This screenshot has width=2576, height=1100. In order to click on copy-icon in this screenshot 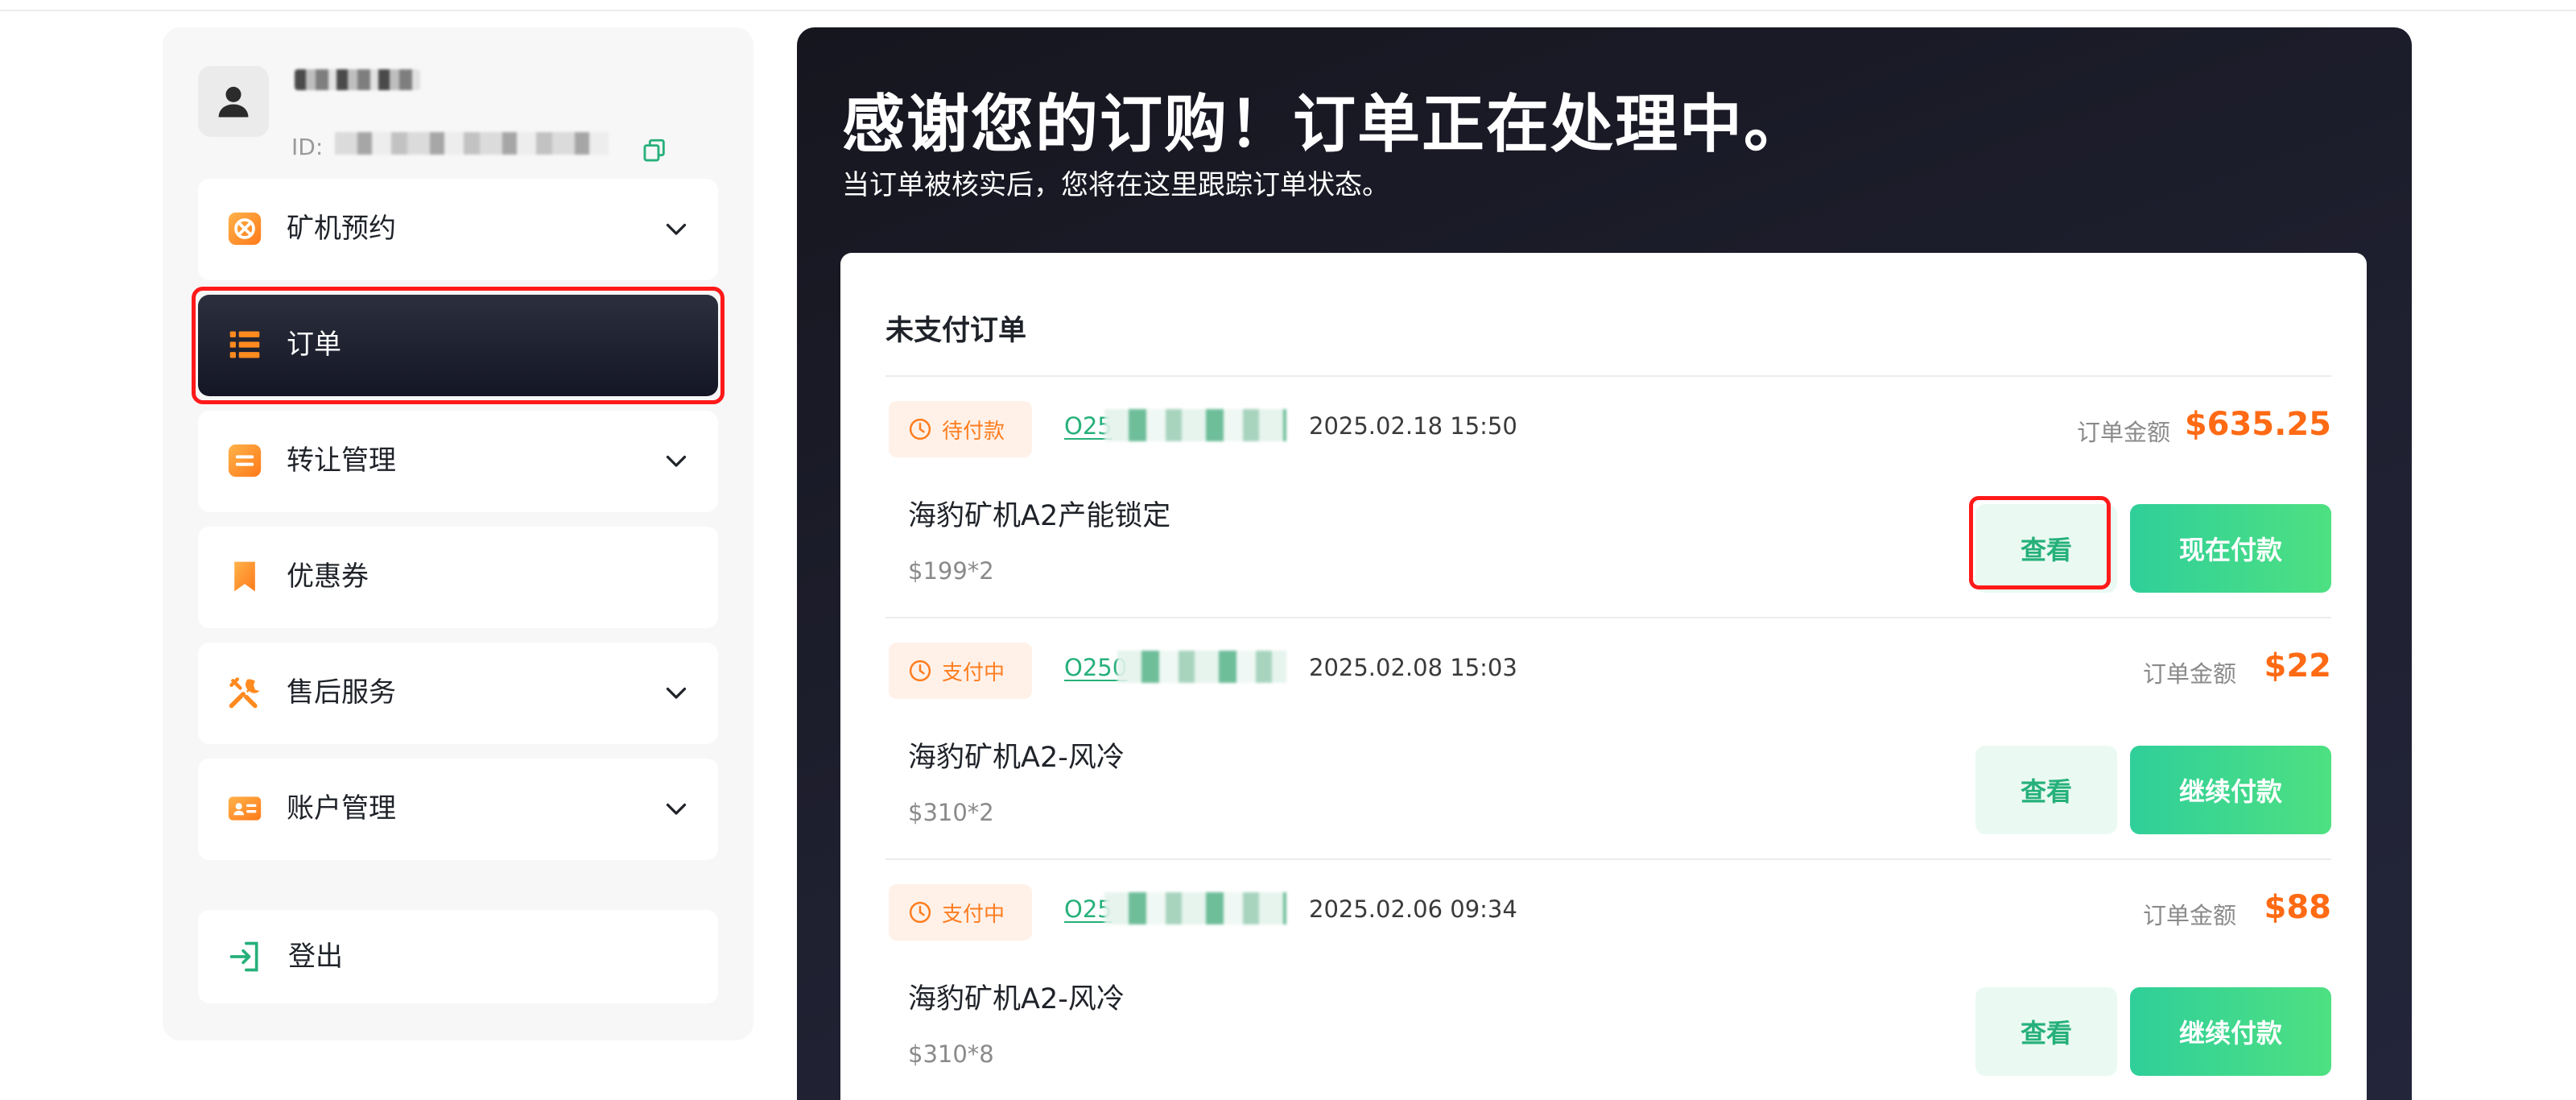, I will do `click(654, 150)`.